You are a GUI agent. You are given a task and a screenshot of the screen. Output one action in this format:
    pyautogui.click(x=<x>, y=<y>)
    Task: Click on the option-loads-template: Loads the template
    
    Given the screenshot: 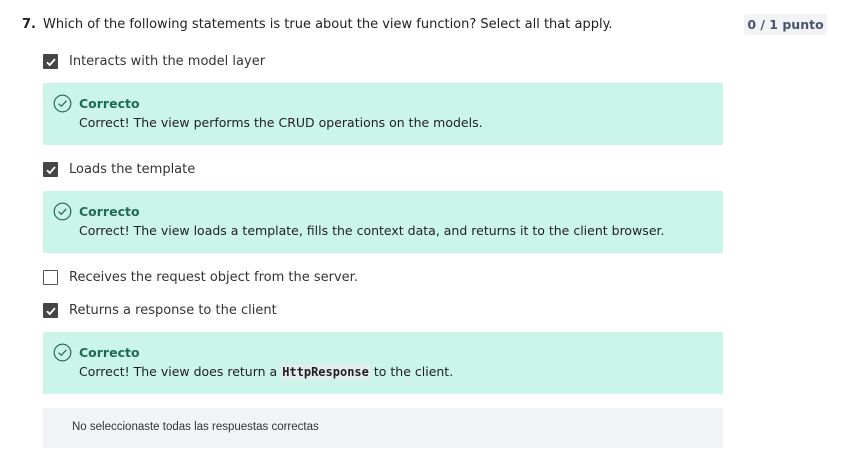 What is the action you would take?
    pyautogui.click(x=119, y=169)
    